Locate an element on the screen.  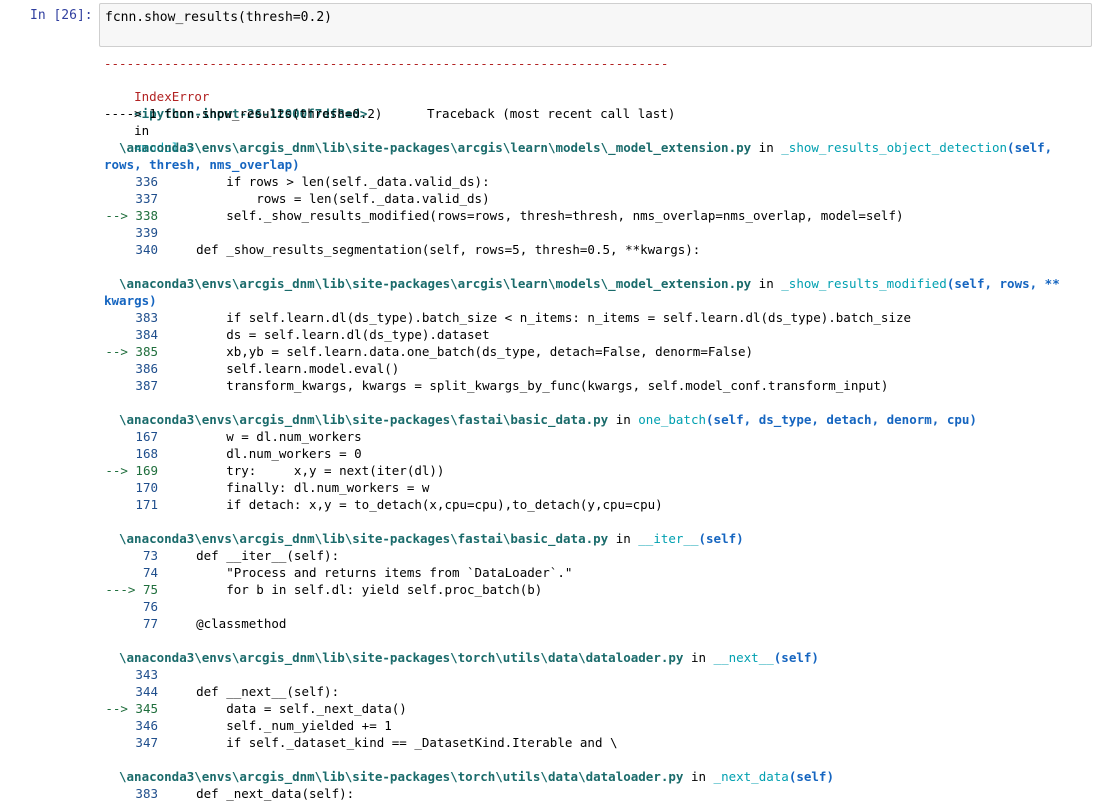
line-number: 386 is located at coordinates (146, 368).